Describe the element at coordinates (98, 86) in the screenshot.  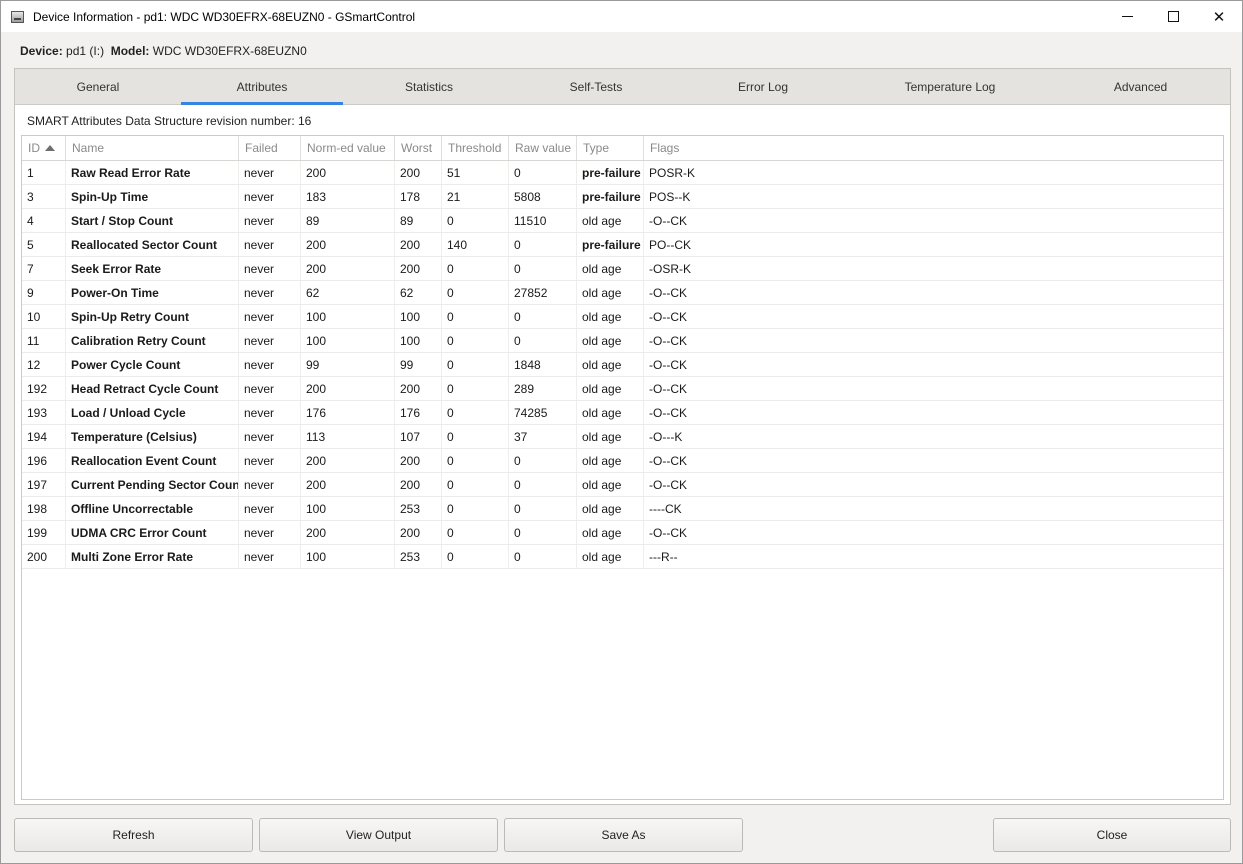
I see `tab-general: General` at that location.